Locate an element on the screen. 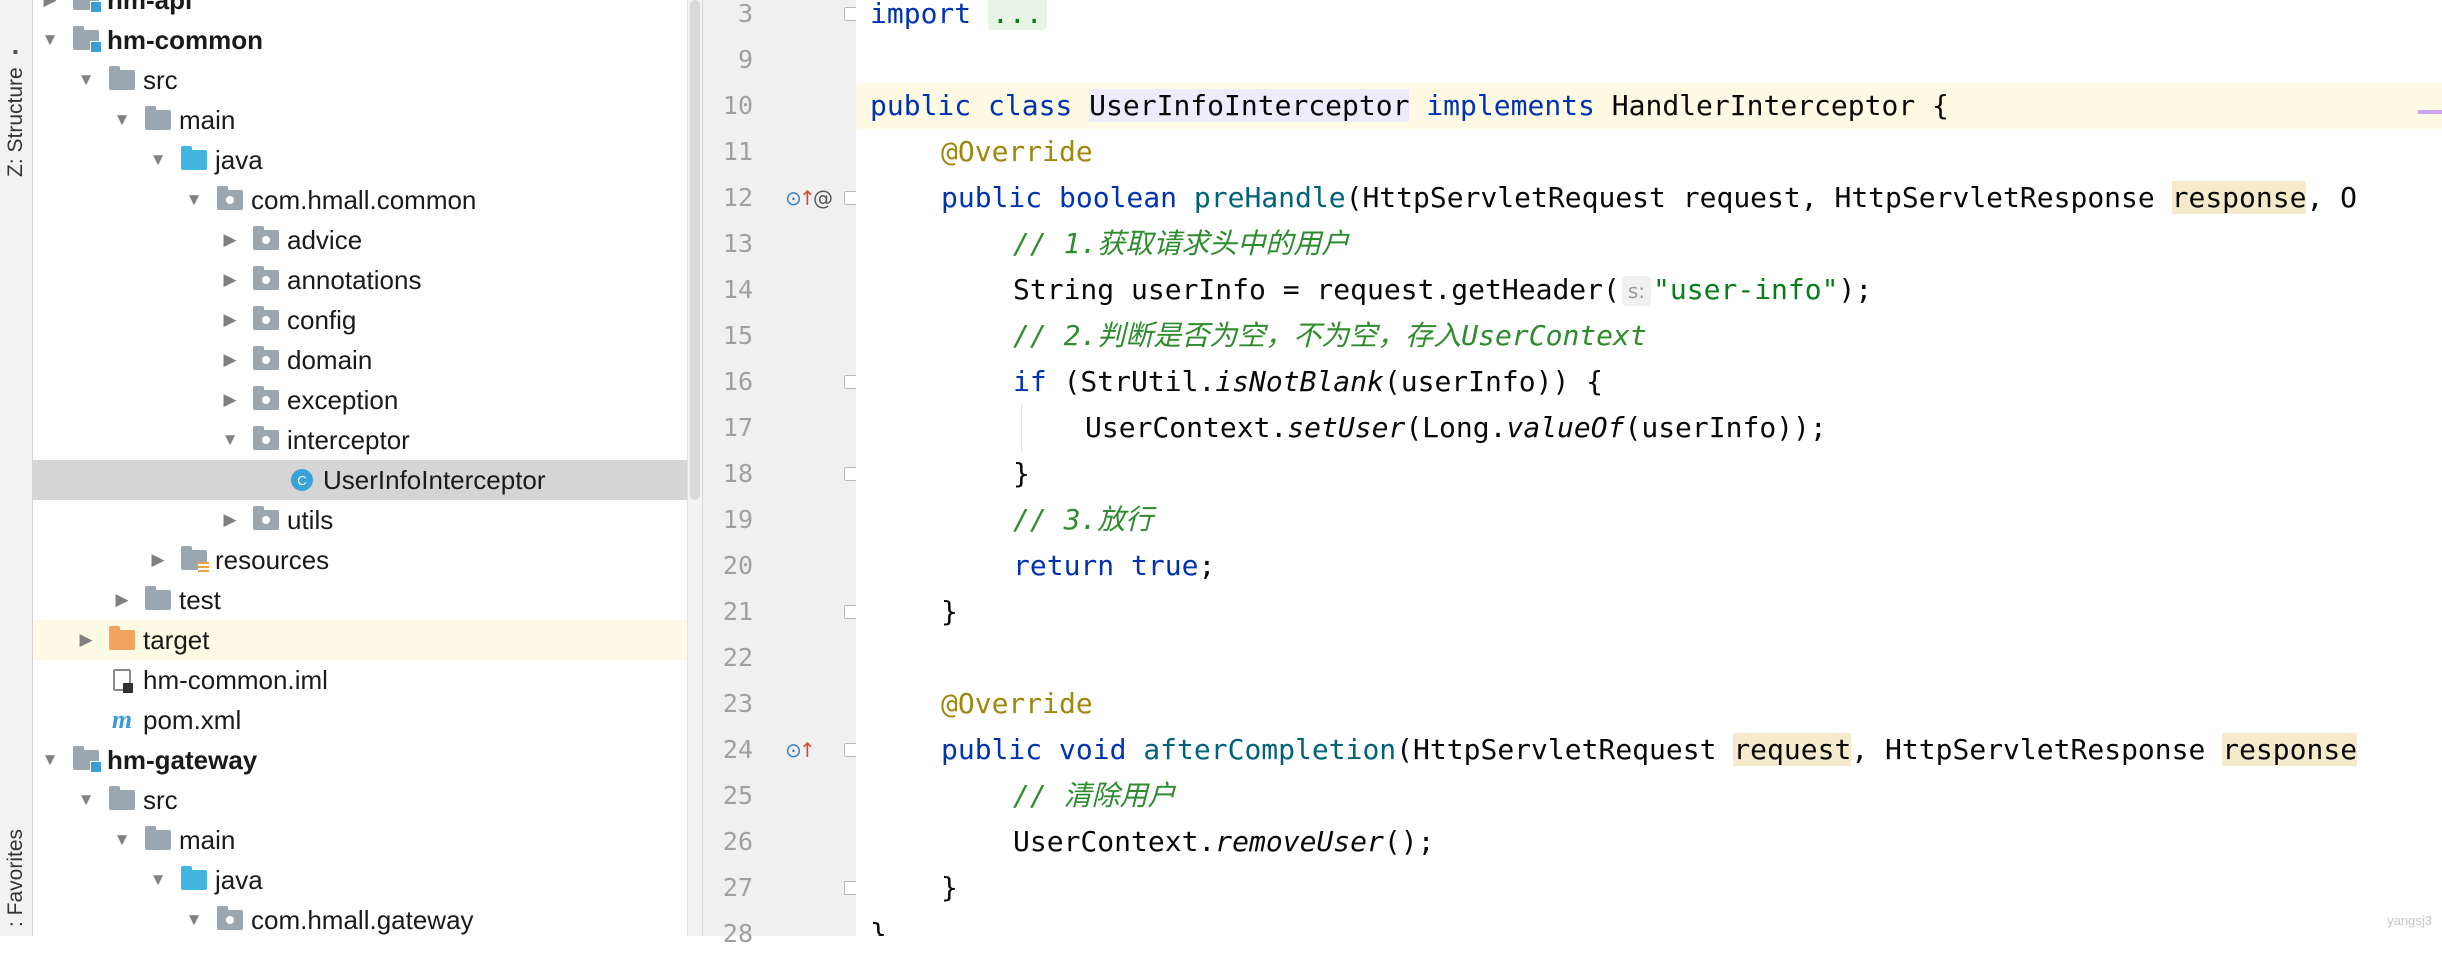 Image resolution: width=2442 pixels, height=957 pixels. tree-item: ▼ interceptor is located at coordinates (360, 440).